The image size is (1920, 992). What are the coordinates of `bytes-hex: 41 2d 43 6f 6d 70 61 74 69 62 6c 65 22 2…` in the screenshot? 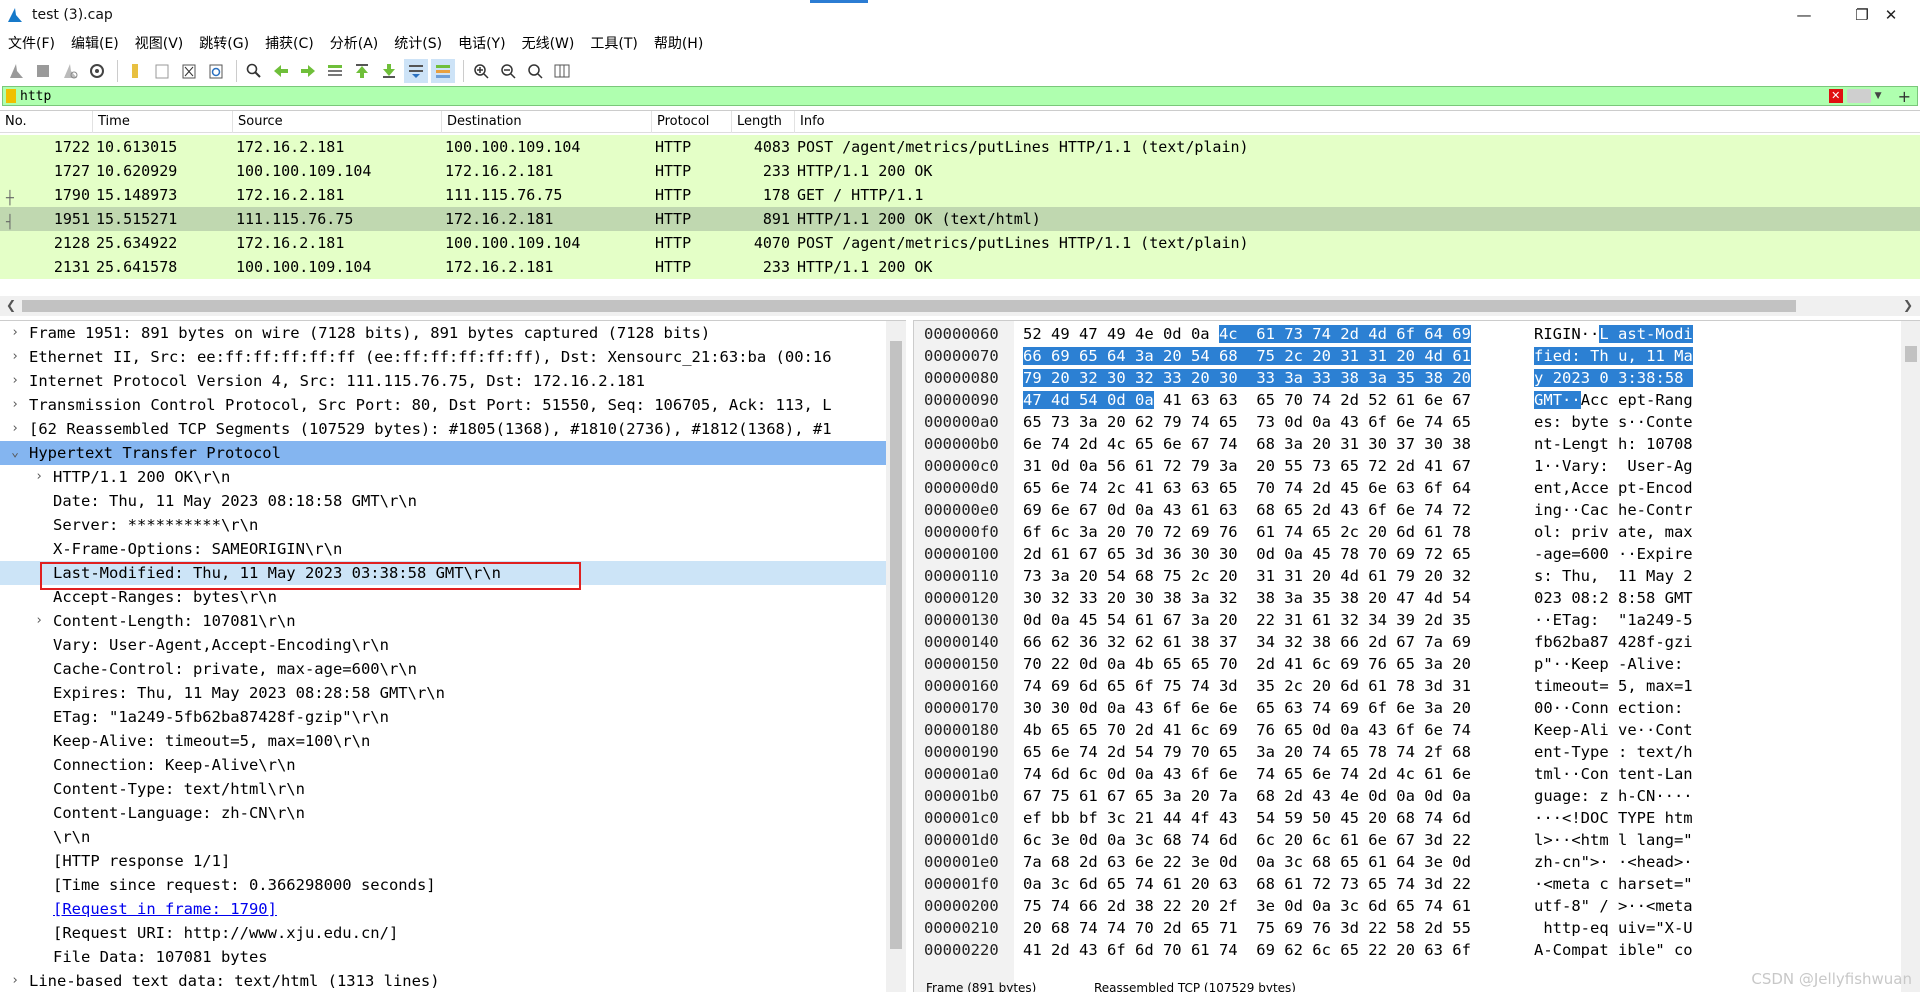 It's located at (1247, 950).